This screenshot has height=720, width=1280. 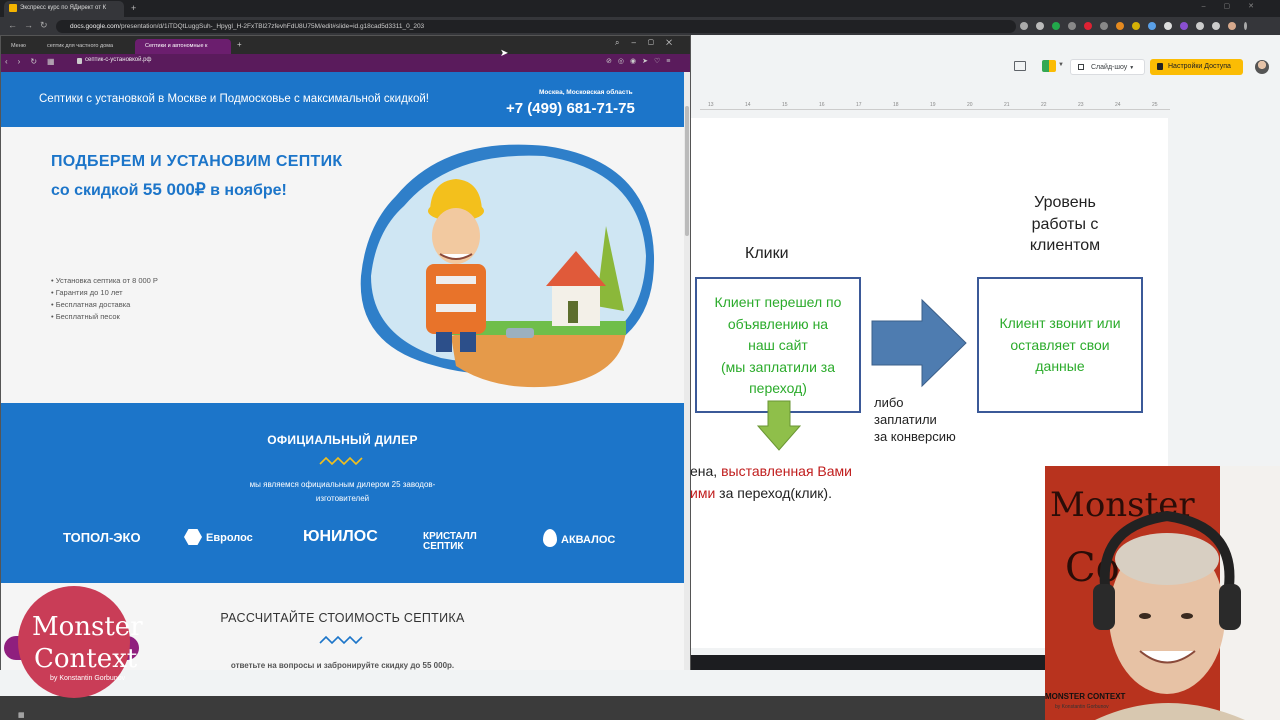 I want to click on hero-title: ПОДБЕРЕМ И УСТАНОВИМ СЕПТИК, so click(x=197, y=161).